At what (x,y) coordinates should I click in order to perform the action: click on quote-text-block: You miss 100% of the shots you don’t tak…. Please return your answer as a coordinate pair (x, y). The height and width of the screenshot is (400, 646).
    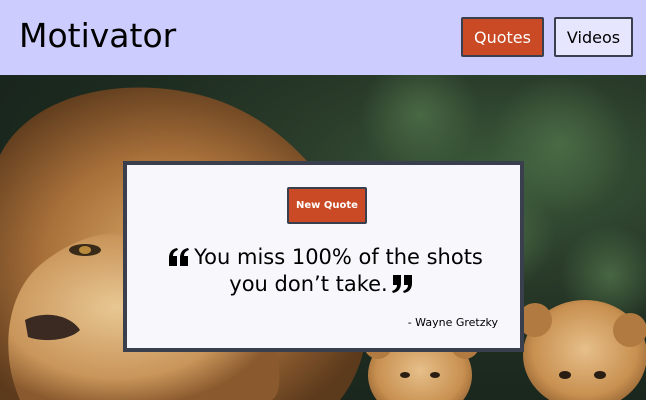
    Looking at the image, I should click on (323, 272).